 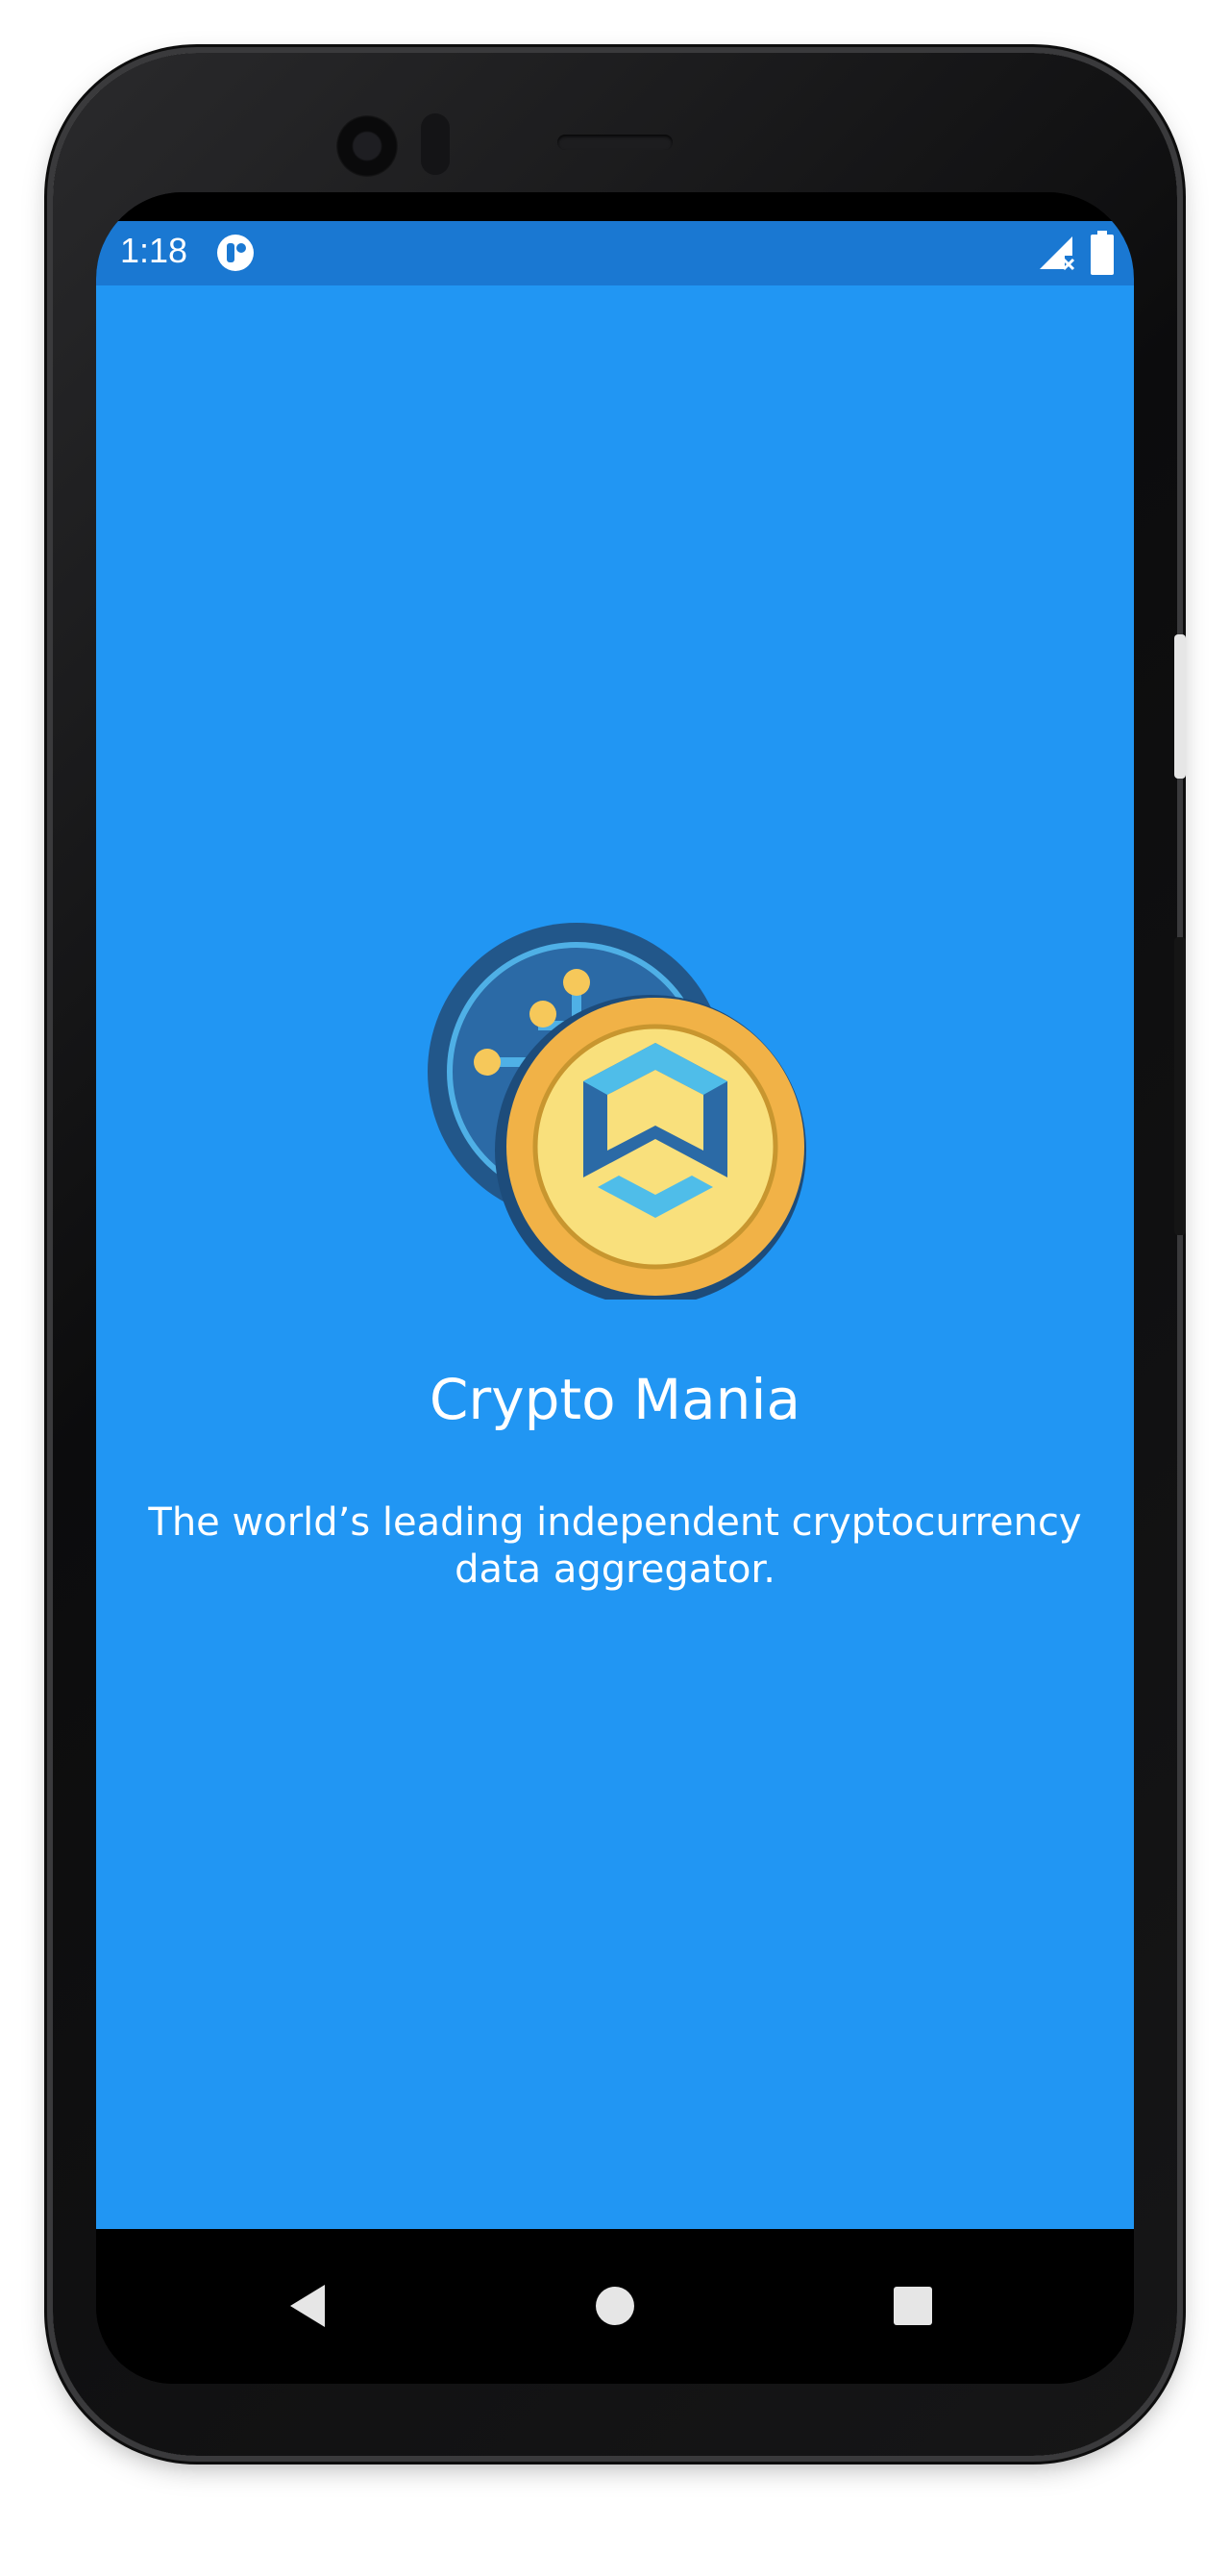 I want to click on front-camera, so click(x=367, y=146).